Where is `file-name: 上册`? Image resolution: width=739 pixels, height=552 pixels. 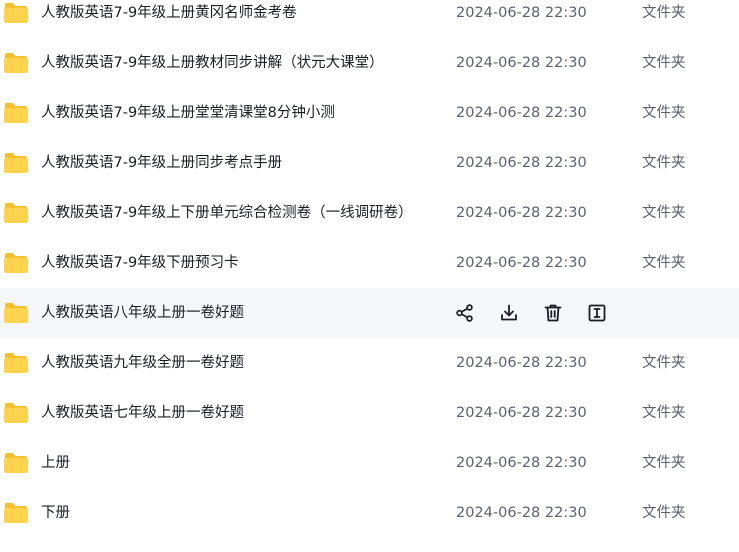 file-name: 上册 is located at coordinates (55, 463).